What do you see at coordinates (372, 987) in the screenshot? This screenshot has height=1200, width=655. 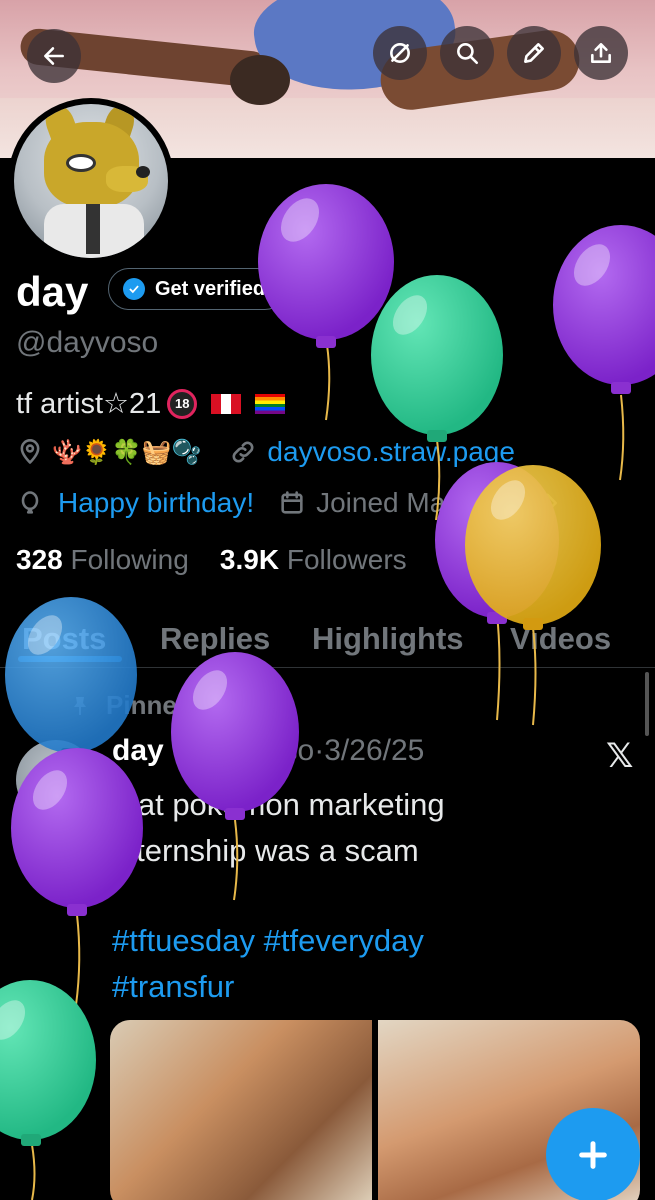 I see `hashtag-line: #transfur` at bounding box center [372, 987].